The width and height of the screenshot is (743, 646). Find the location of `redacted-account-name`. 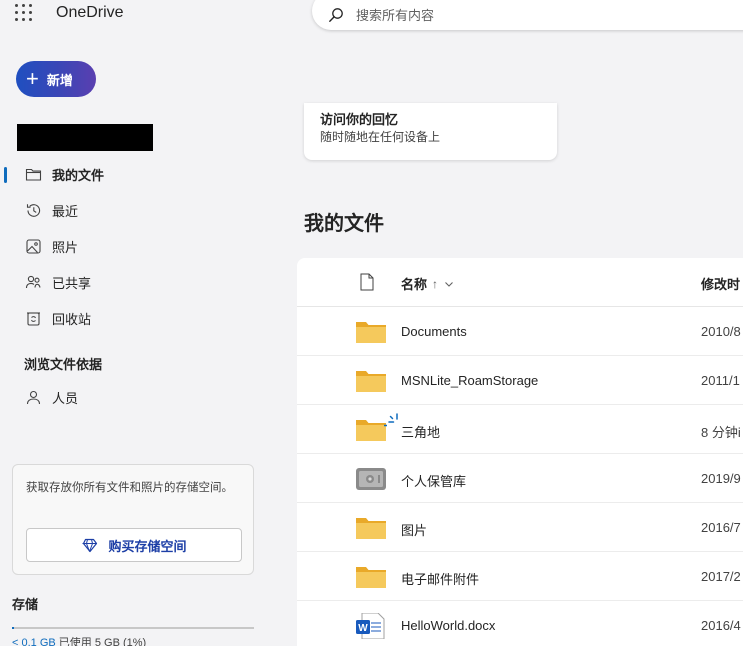

redacted-account-name is located at coordinates (85, 137).